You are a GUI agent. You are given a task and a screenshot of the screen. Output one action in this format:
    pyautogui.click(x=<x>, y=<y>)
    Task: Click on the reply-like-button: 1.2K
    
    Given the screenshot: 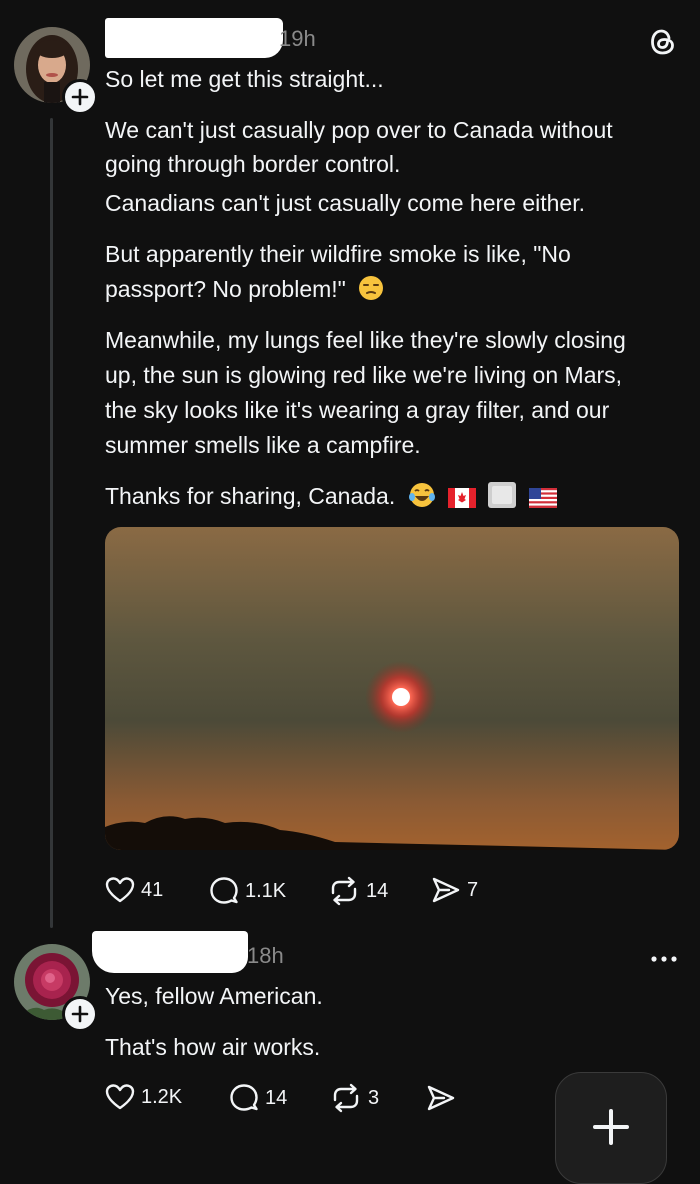 What is the action you would take?
    pyautogui.click(x=143, y=1097)
    